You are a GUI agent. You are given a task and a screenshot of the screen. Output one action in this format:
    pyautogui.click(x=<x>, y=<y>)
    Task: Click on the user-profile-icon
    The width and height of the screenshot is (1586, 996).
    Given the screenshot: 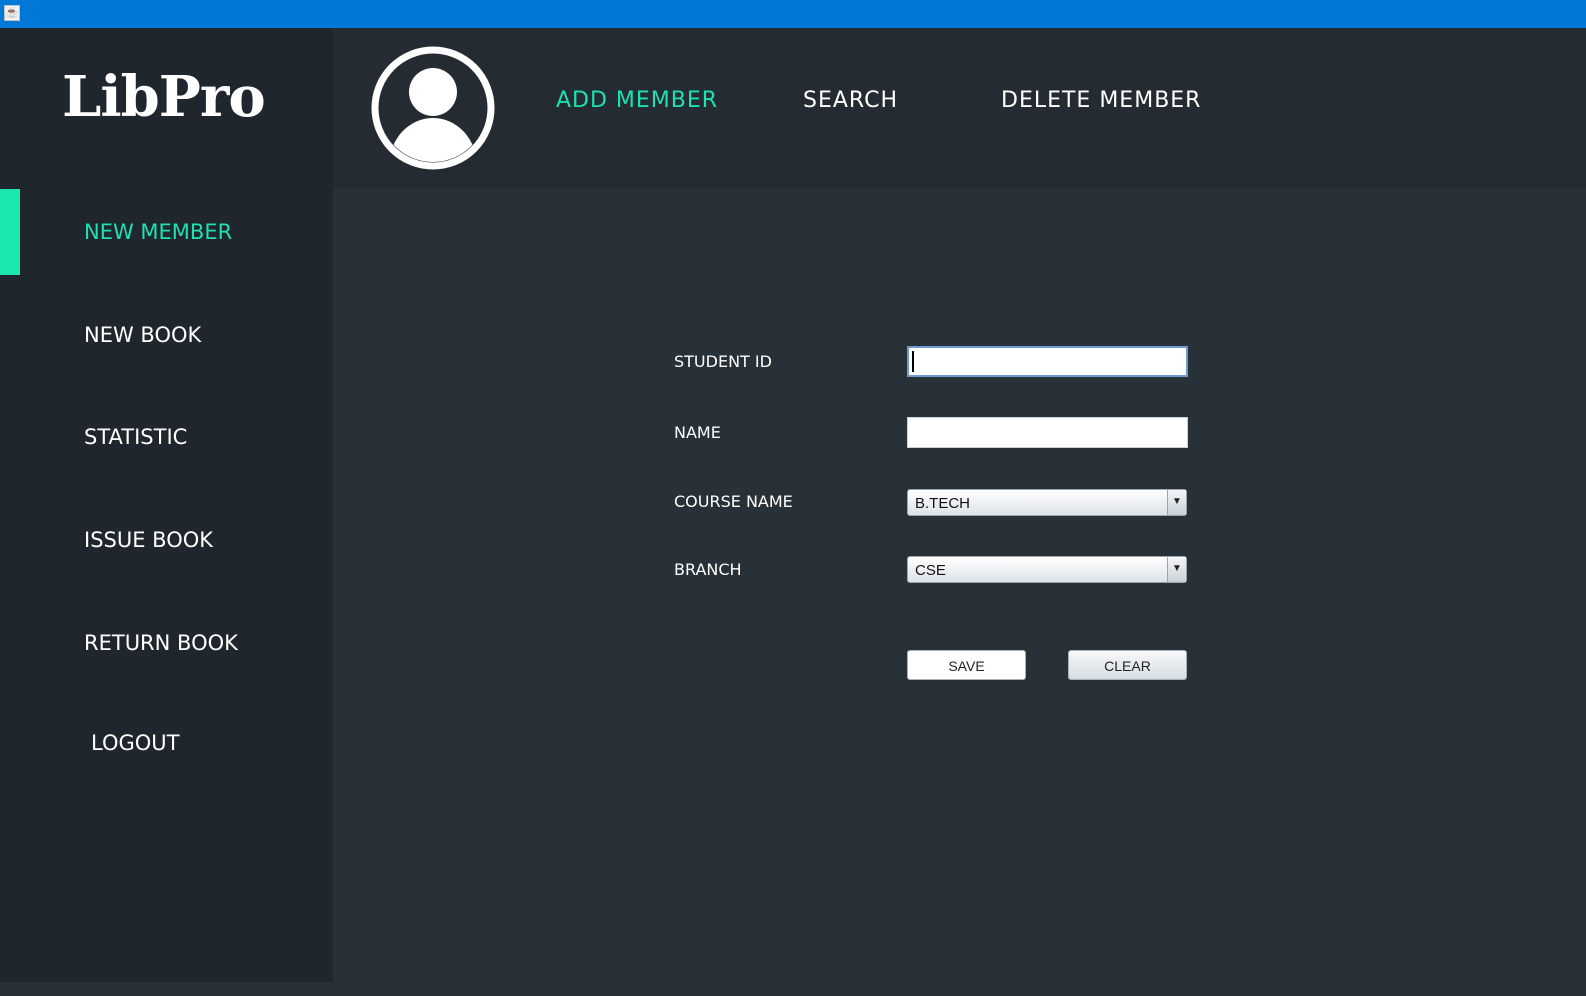 What is the action you would take?
    pyautogui.click(x=433, y=108)
    